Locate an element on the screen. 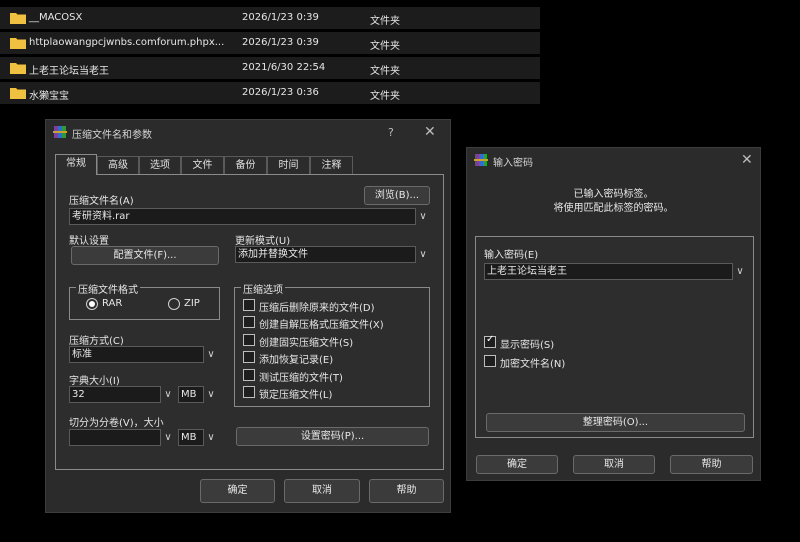  file-row: __MACOSX 2026/1/23 0:39 文件夹 is located at coordinates (270, 18).